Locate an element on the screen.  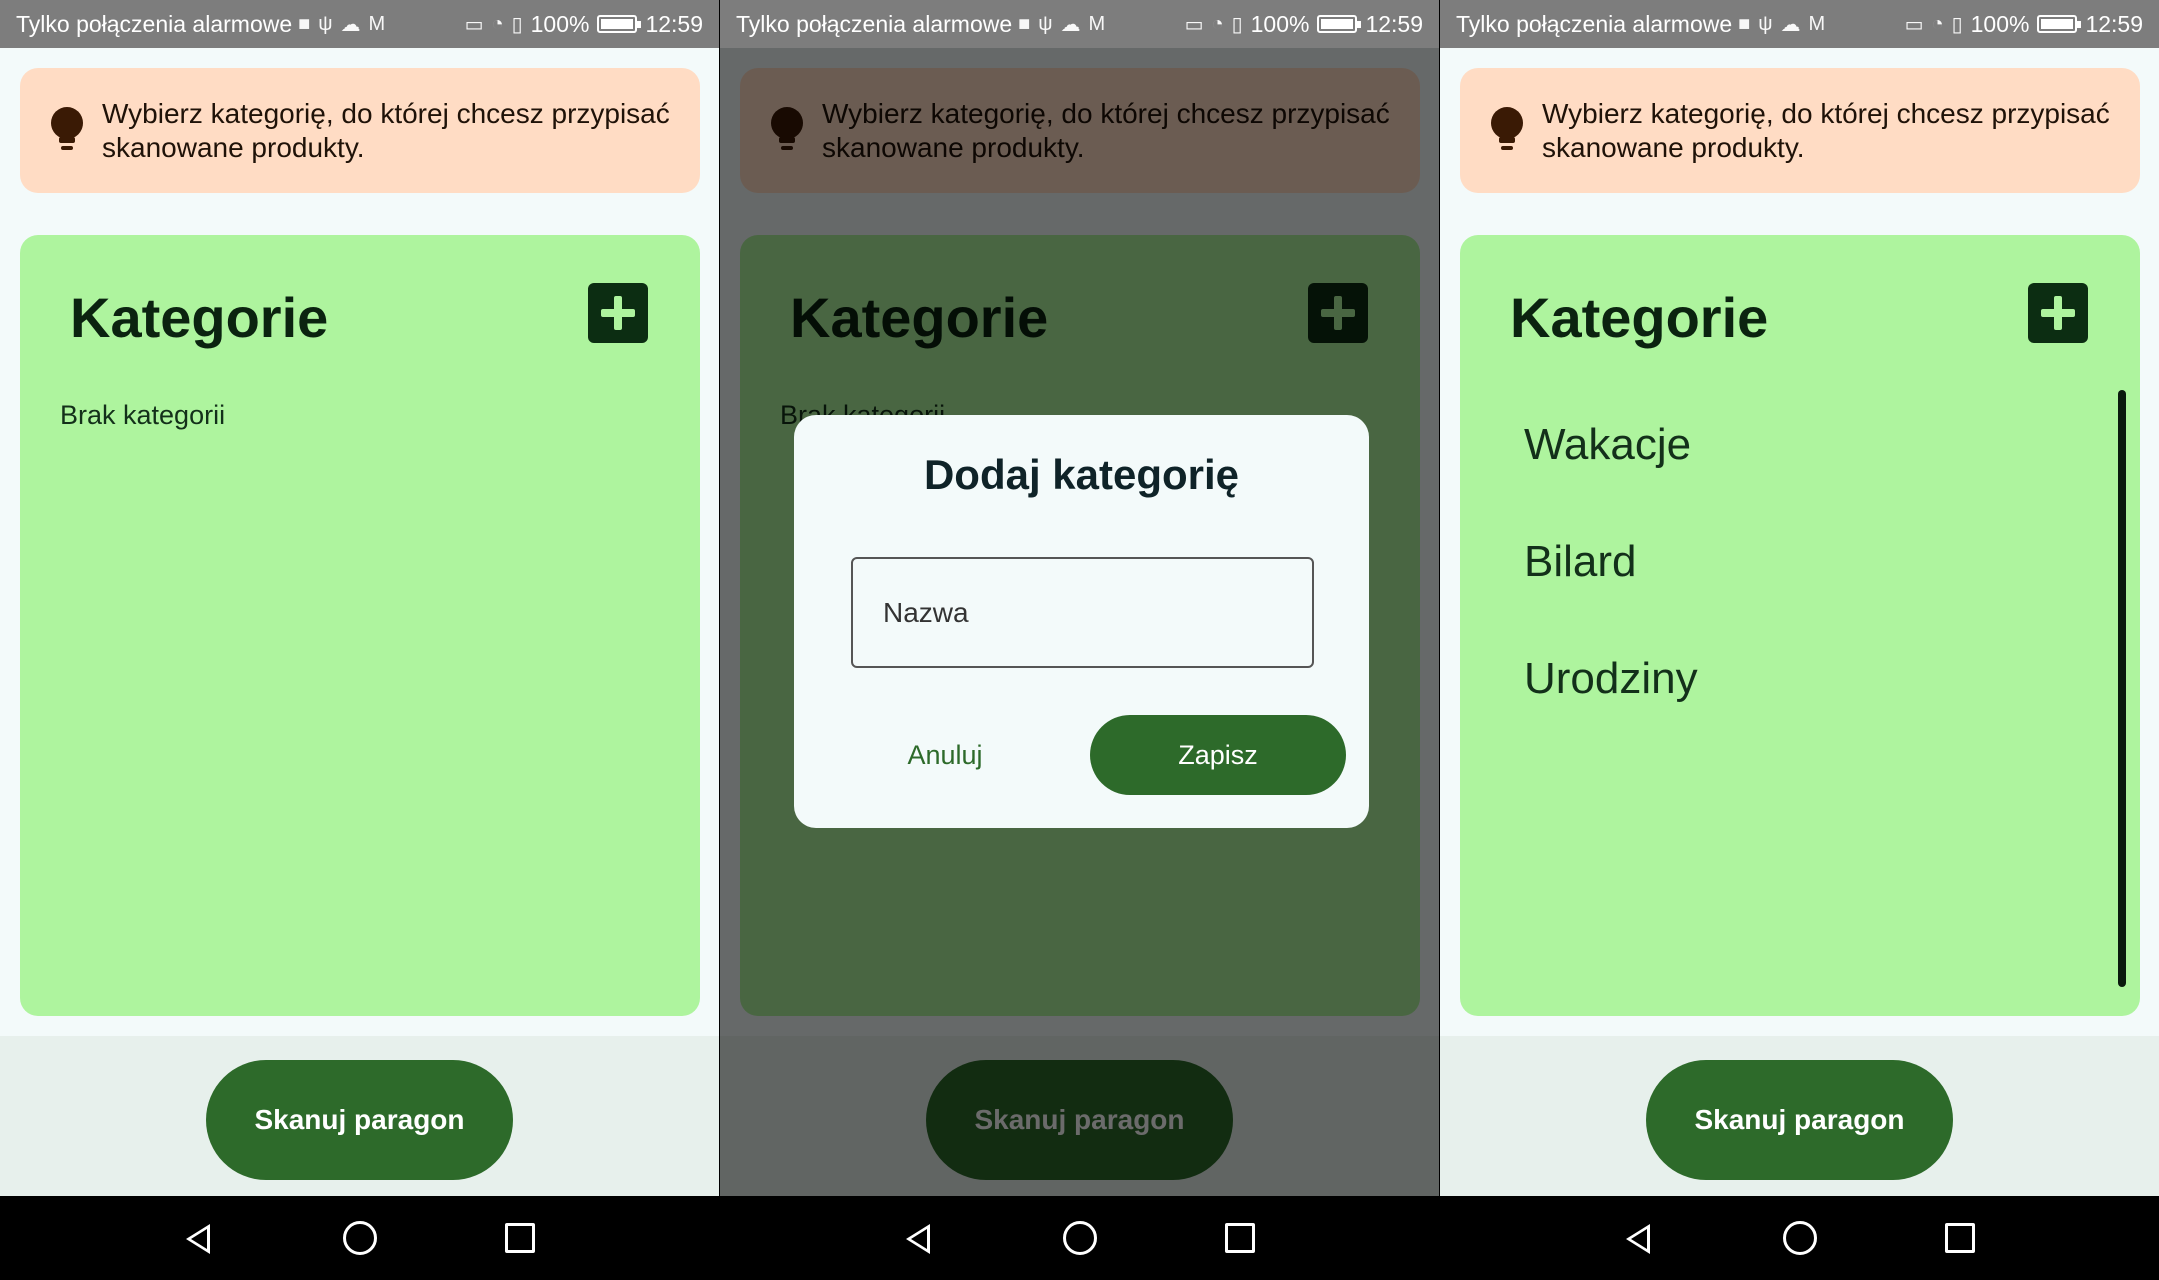
category-item: Wakacje is located at coordinates (1611, 478).